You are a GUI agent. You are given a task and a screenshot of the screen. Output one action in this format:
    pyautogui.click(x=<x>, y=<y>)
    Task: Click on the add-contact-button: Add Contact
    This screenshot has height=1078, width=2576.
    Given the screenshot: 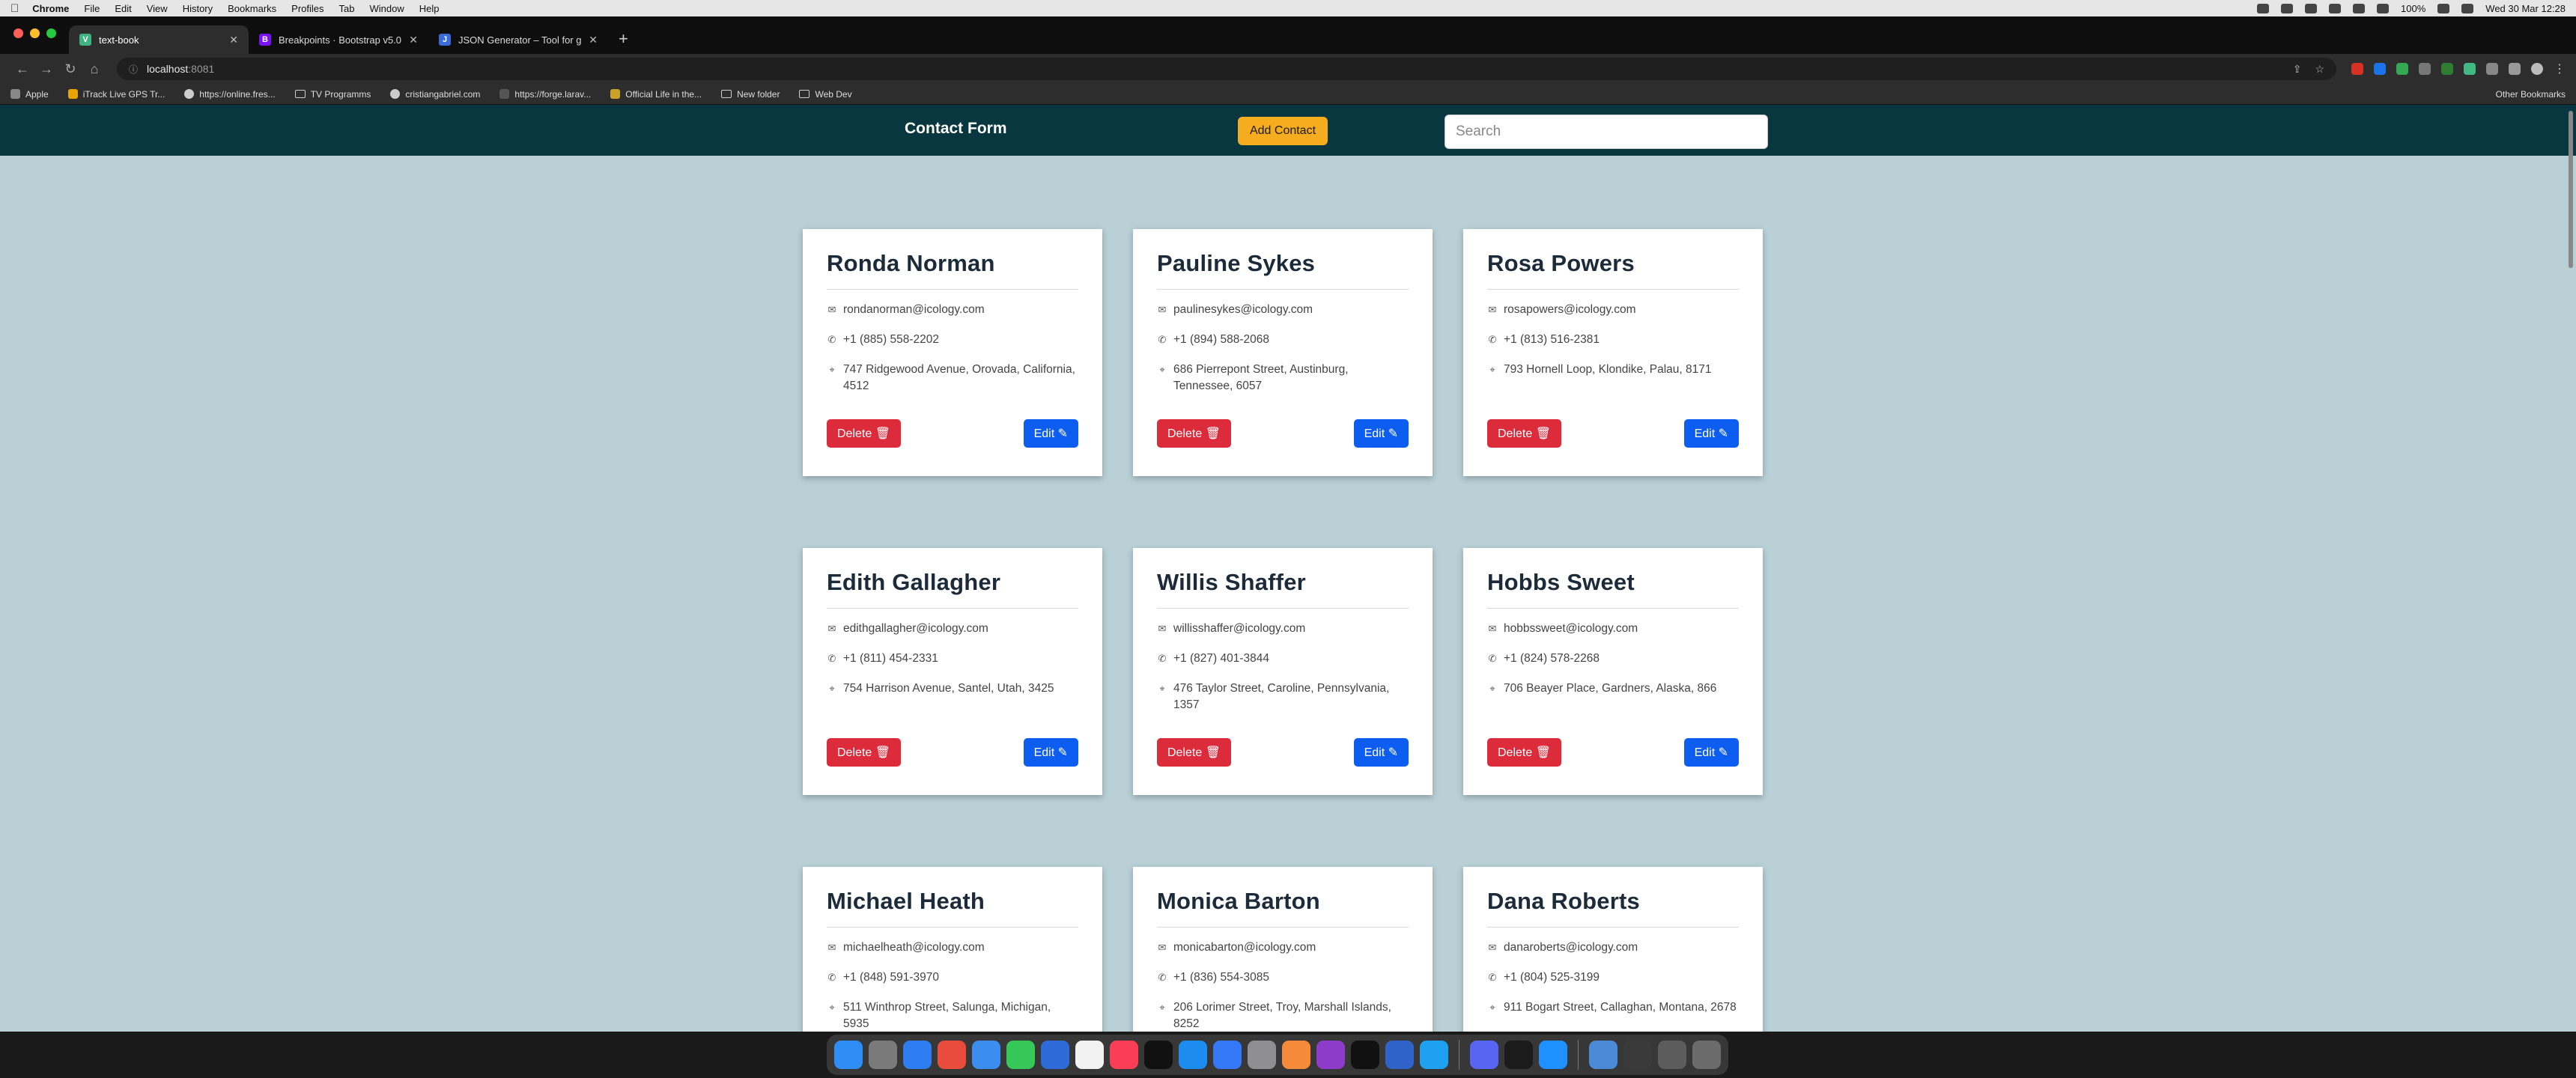 What is the action you would take?
    pyautogui.click(x=1283, y=131)
    